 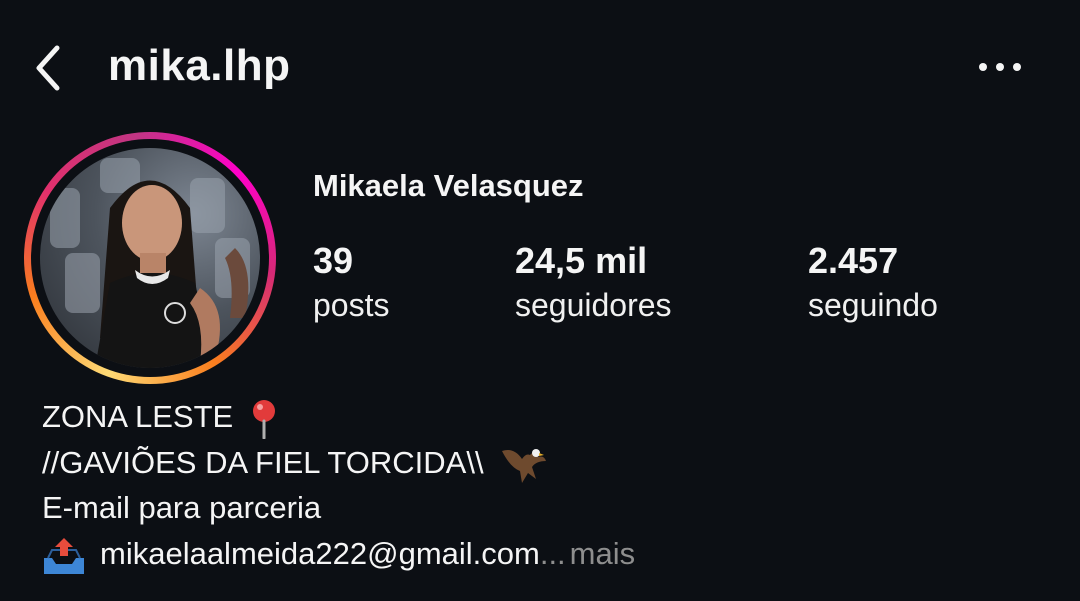 I want to click on username-title: mika.lhp, so click(x=199, y=65).